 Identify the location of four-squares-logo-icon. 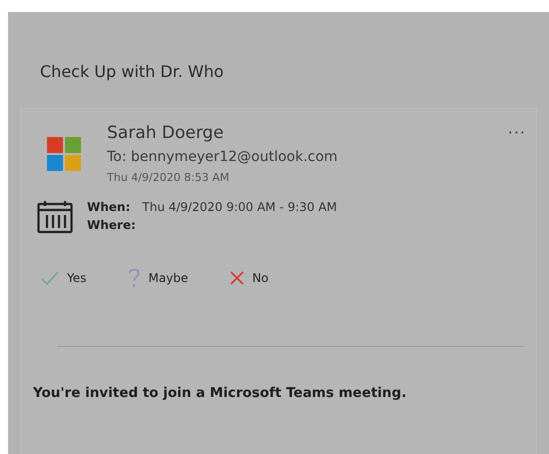
(64, 154).